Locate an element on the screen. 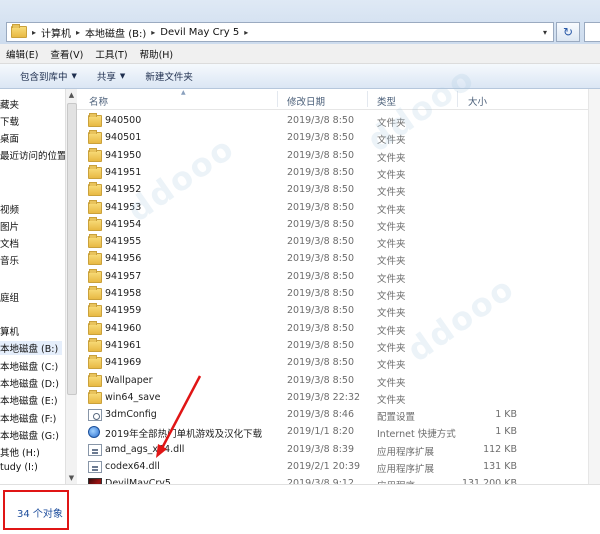 This screenshot has width=600, height=534. table-row: 941957 2019/3/8 8:50 文件夹 is located at coordinates (338, 277).